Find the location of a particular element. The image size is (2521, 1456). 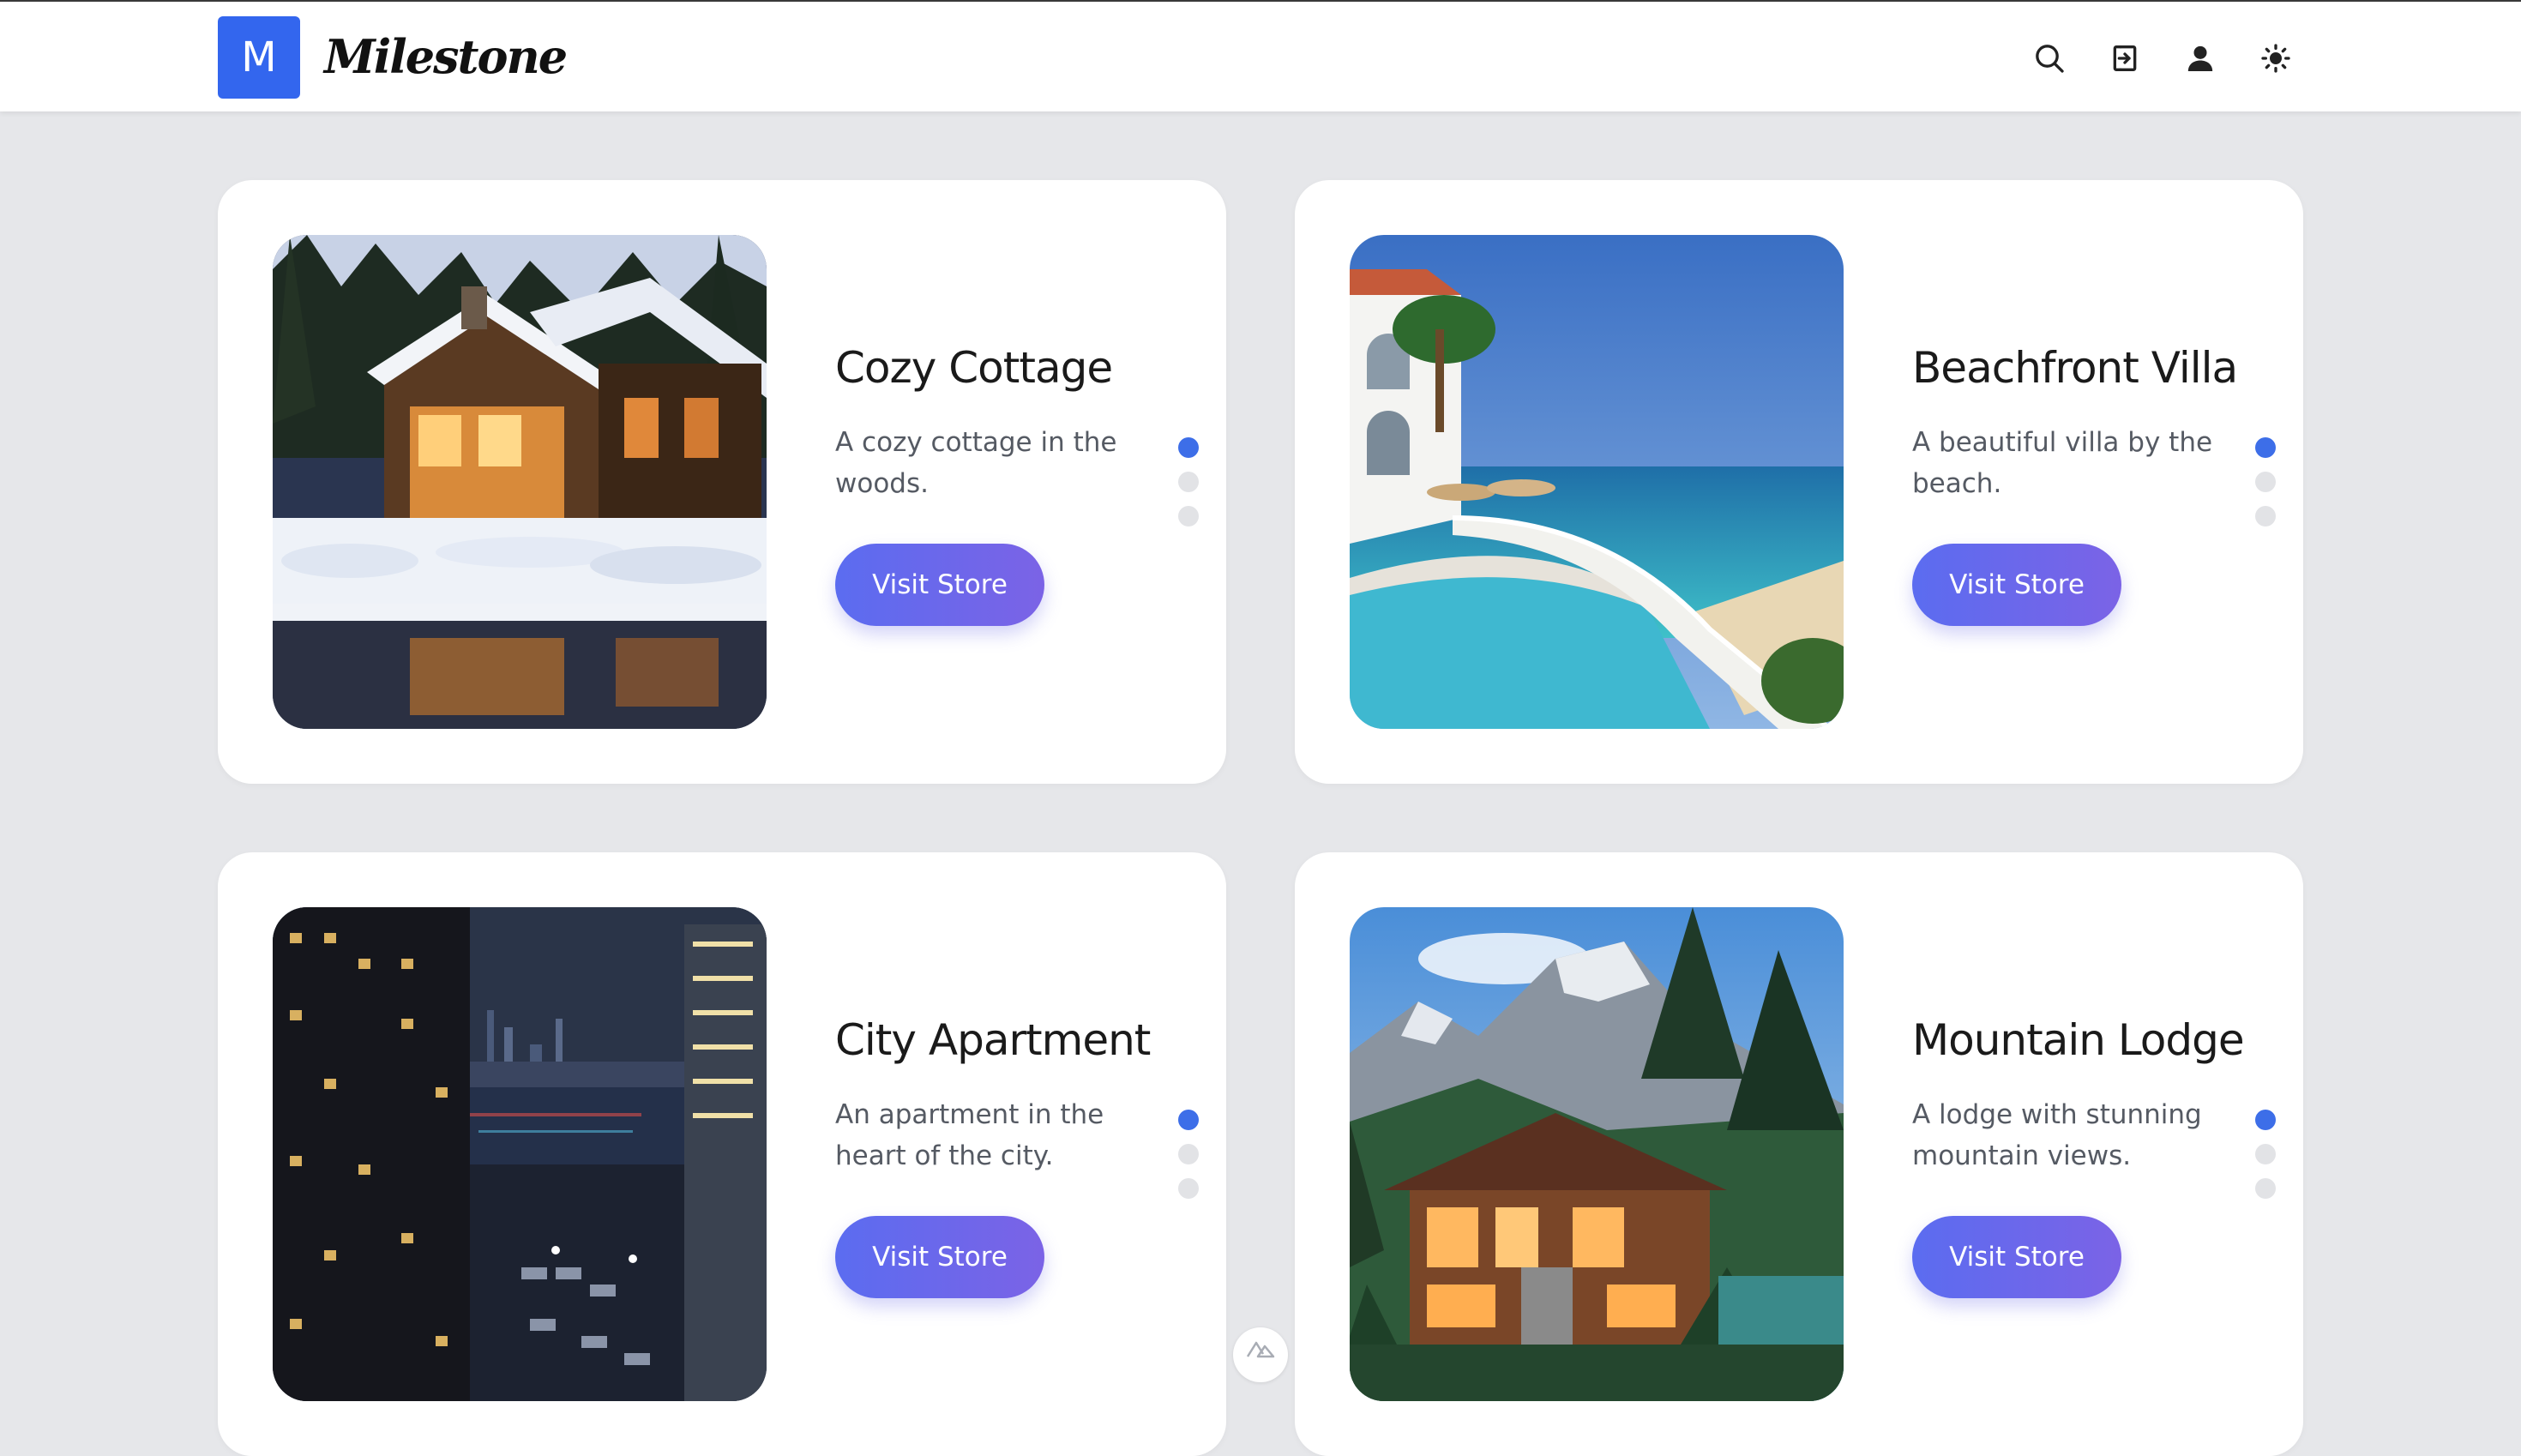

card-title: City Apartment is located at coordinates (993, 1040).